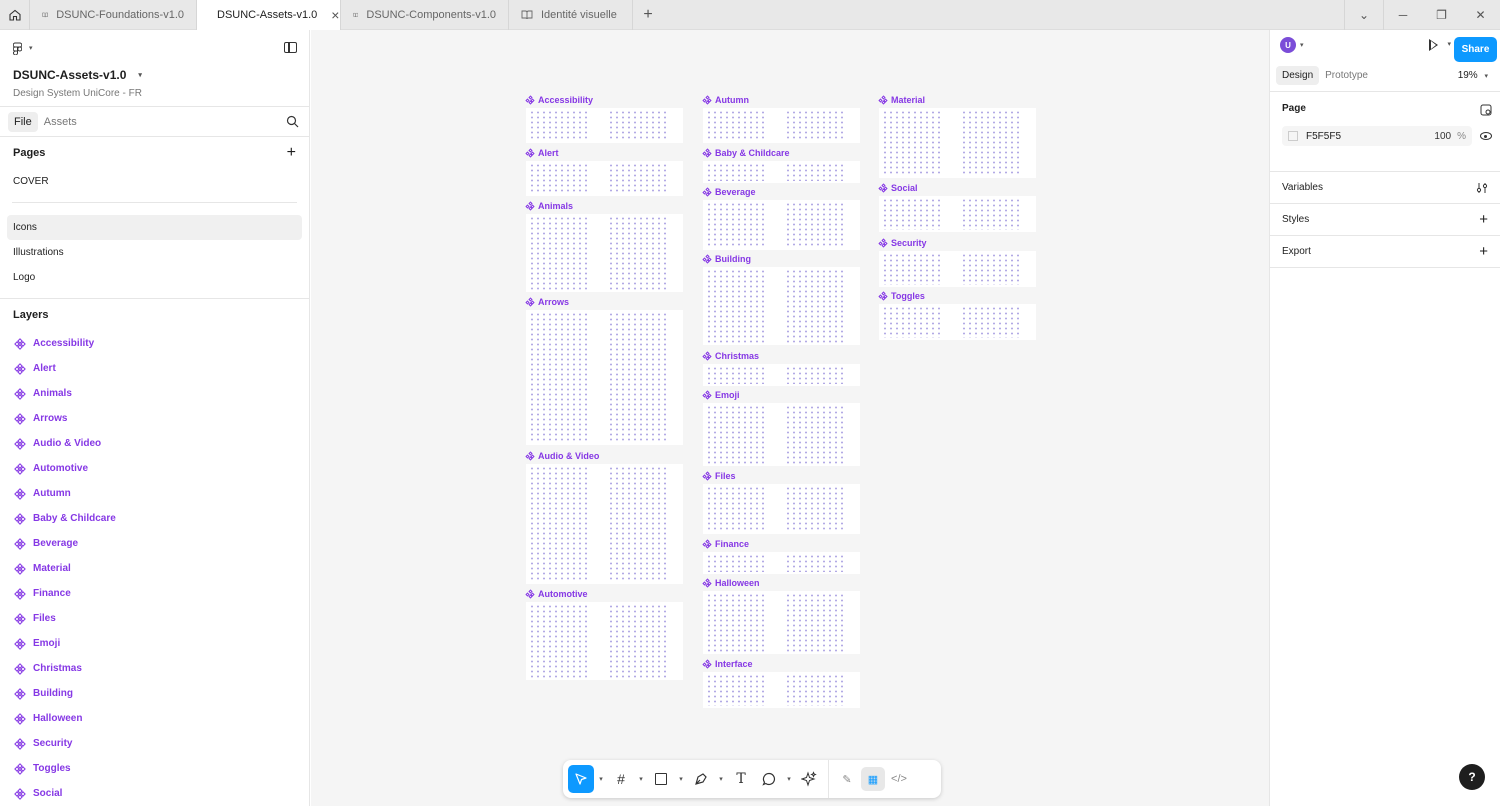 The width and height of the screenshot is (1500, 806). Describe the element at coordinates (1385, 188) in the screenshot. I see `variables-section: Variables` at that location.